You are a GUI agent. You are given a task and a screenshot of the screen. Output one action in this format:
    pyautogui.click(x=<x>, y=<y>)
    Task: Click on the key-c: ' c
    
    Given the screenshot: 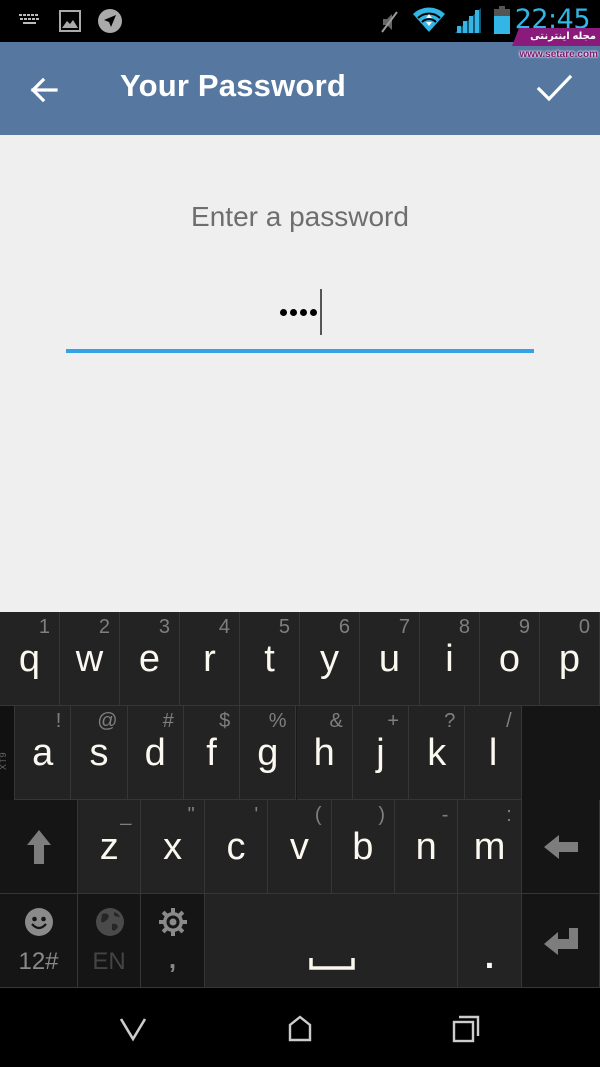 What is the action you would take?
    pyautogui.click(x=236, y=847)
    